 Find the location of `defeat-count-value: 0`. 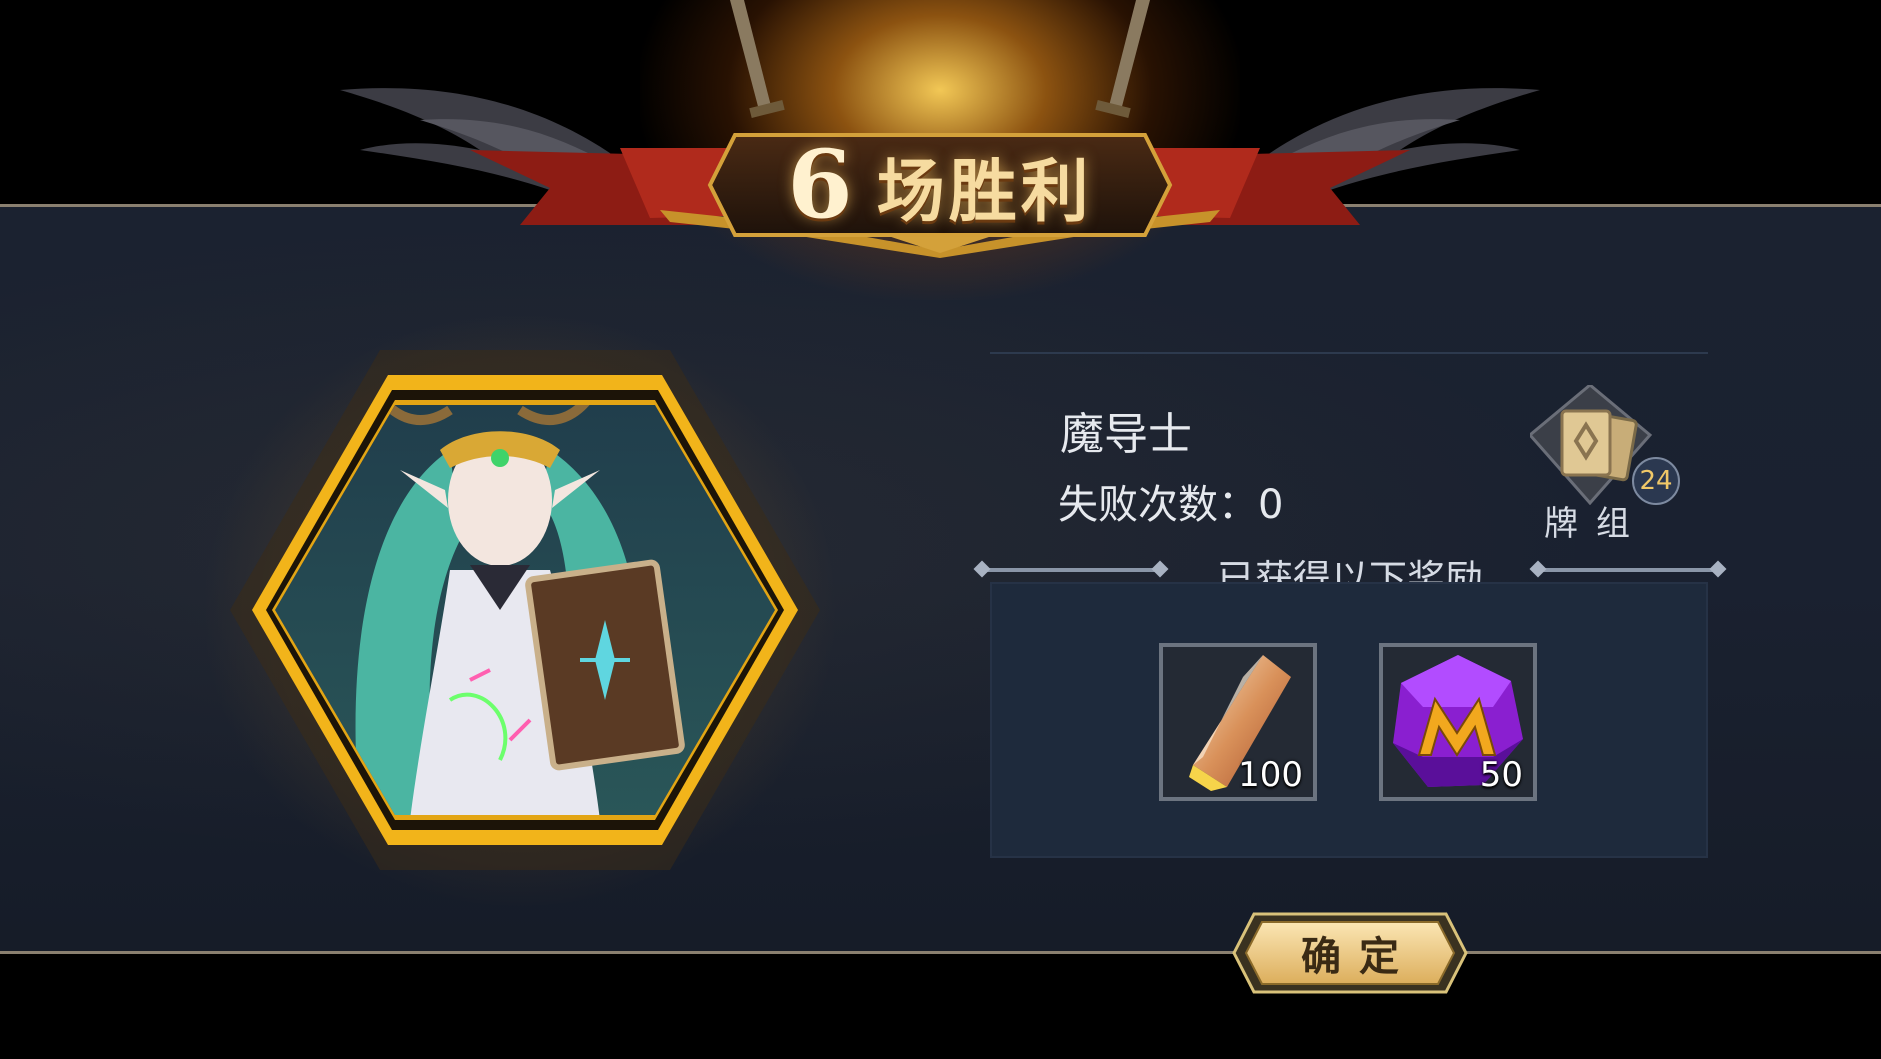

defeat-count-value: 0 is located at coordinates (1271, 505).